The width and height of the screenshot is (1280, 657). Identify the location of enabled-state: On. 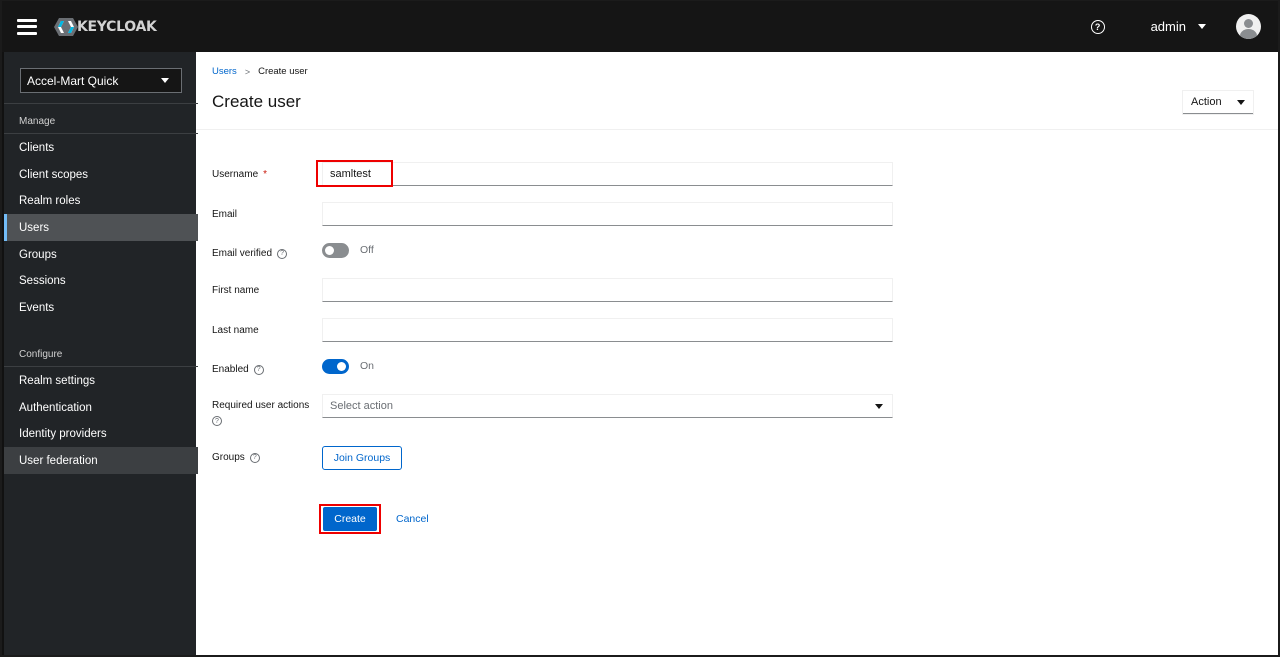
(367, 366).